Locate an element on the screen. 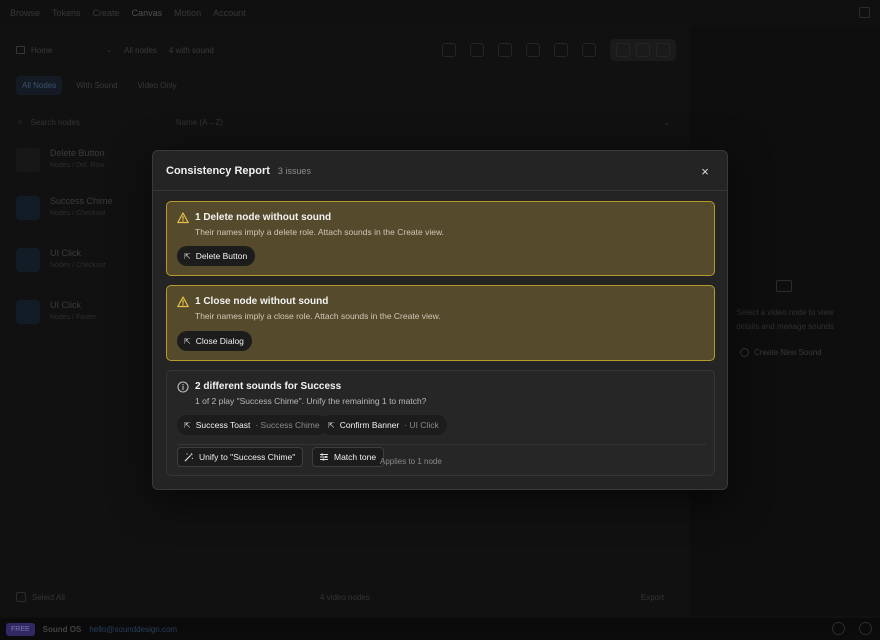 The height and width of the screenshot is (640, 880). applies-to-note: Applies to 1 node is located at coordinates (411, 461).